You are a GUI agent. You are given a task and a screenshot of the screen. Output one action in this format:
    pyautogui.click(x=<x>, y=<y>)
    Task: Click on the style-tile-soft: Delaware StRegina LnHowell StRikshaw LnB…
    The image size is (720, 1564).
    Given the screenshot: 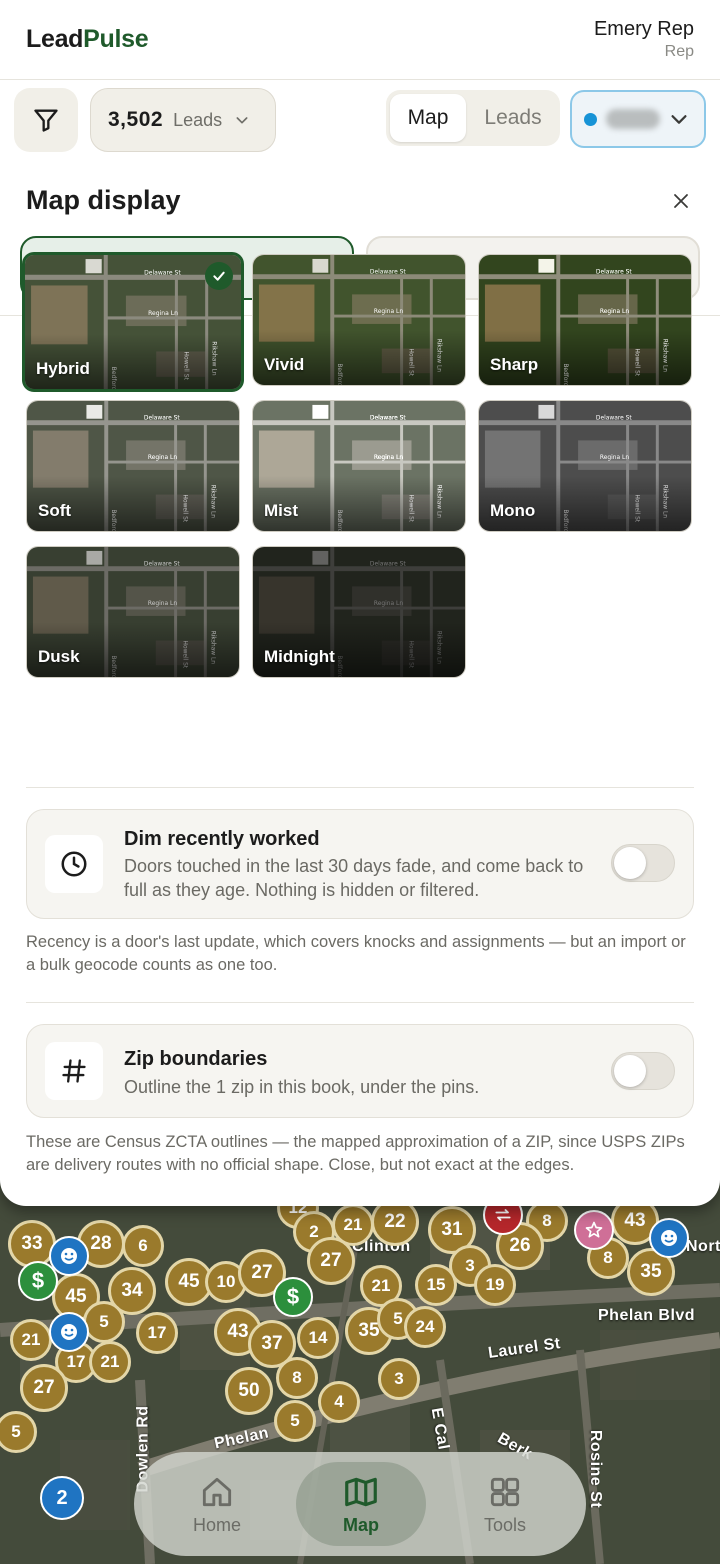 What is the action you would take?
    pyautogui.click(x=133, y=466)
    